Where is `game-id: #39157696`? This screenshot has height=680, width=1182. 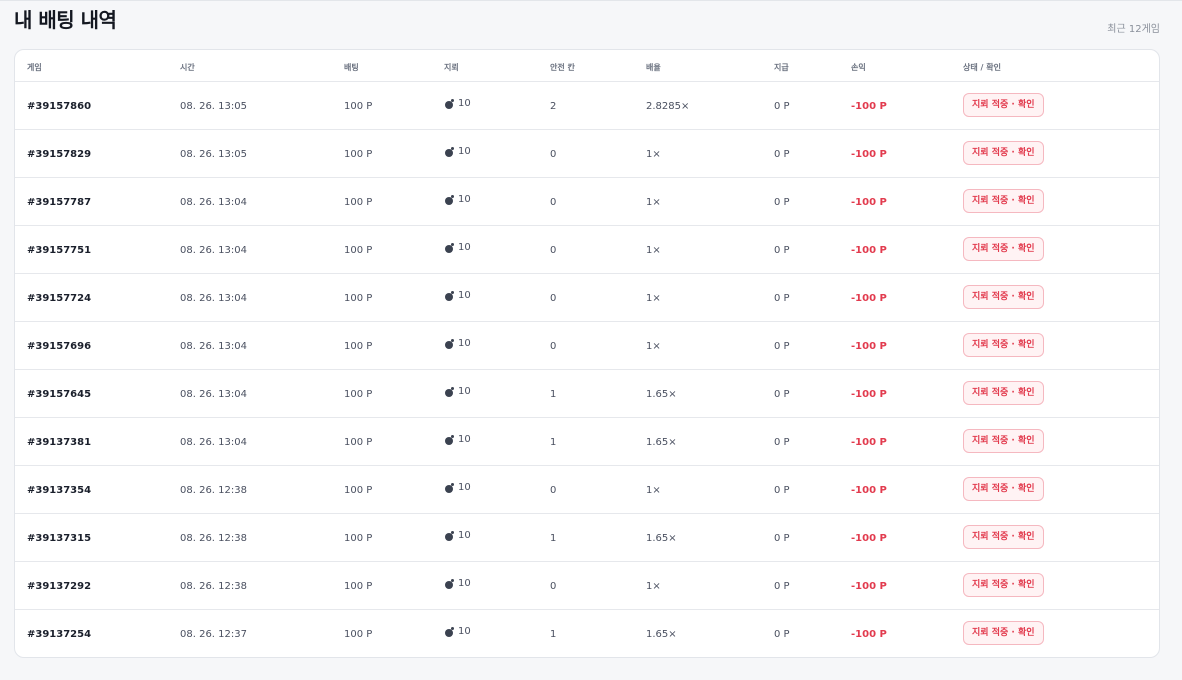 game-id: #39157696 is located at coordinates (59, 346).